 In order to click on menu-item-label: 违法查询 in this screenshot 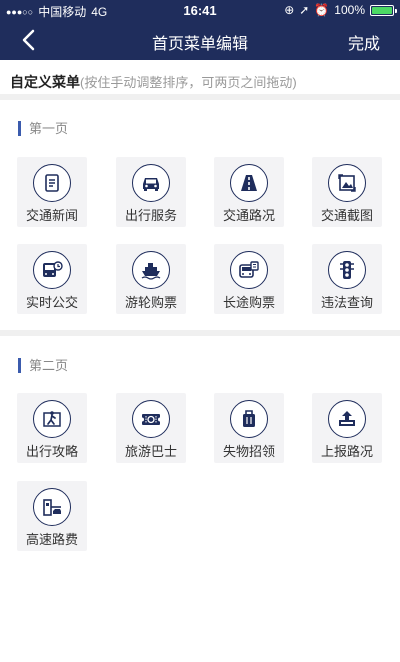, I will do `click(346, 302)`.